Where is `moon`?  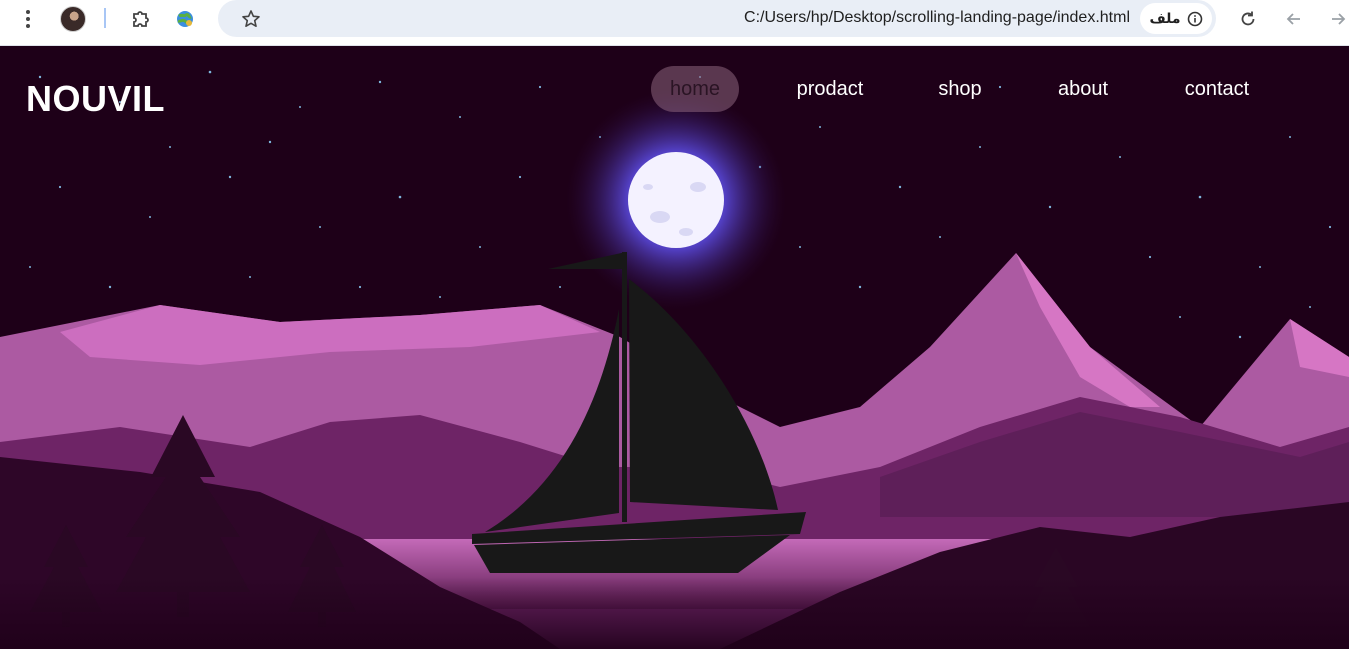 moon is located at coordinates (676, 200).